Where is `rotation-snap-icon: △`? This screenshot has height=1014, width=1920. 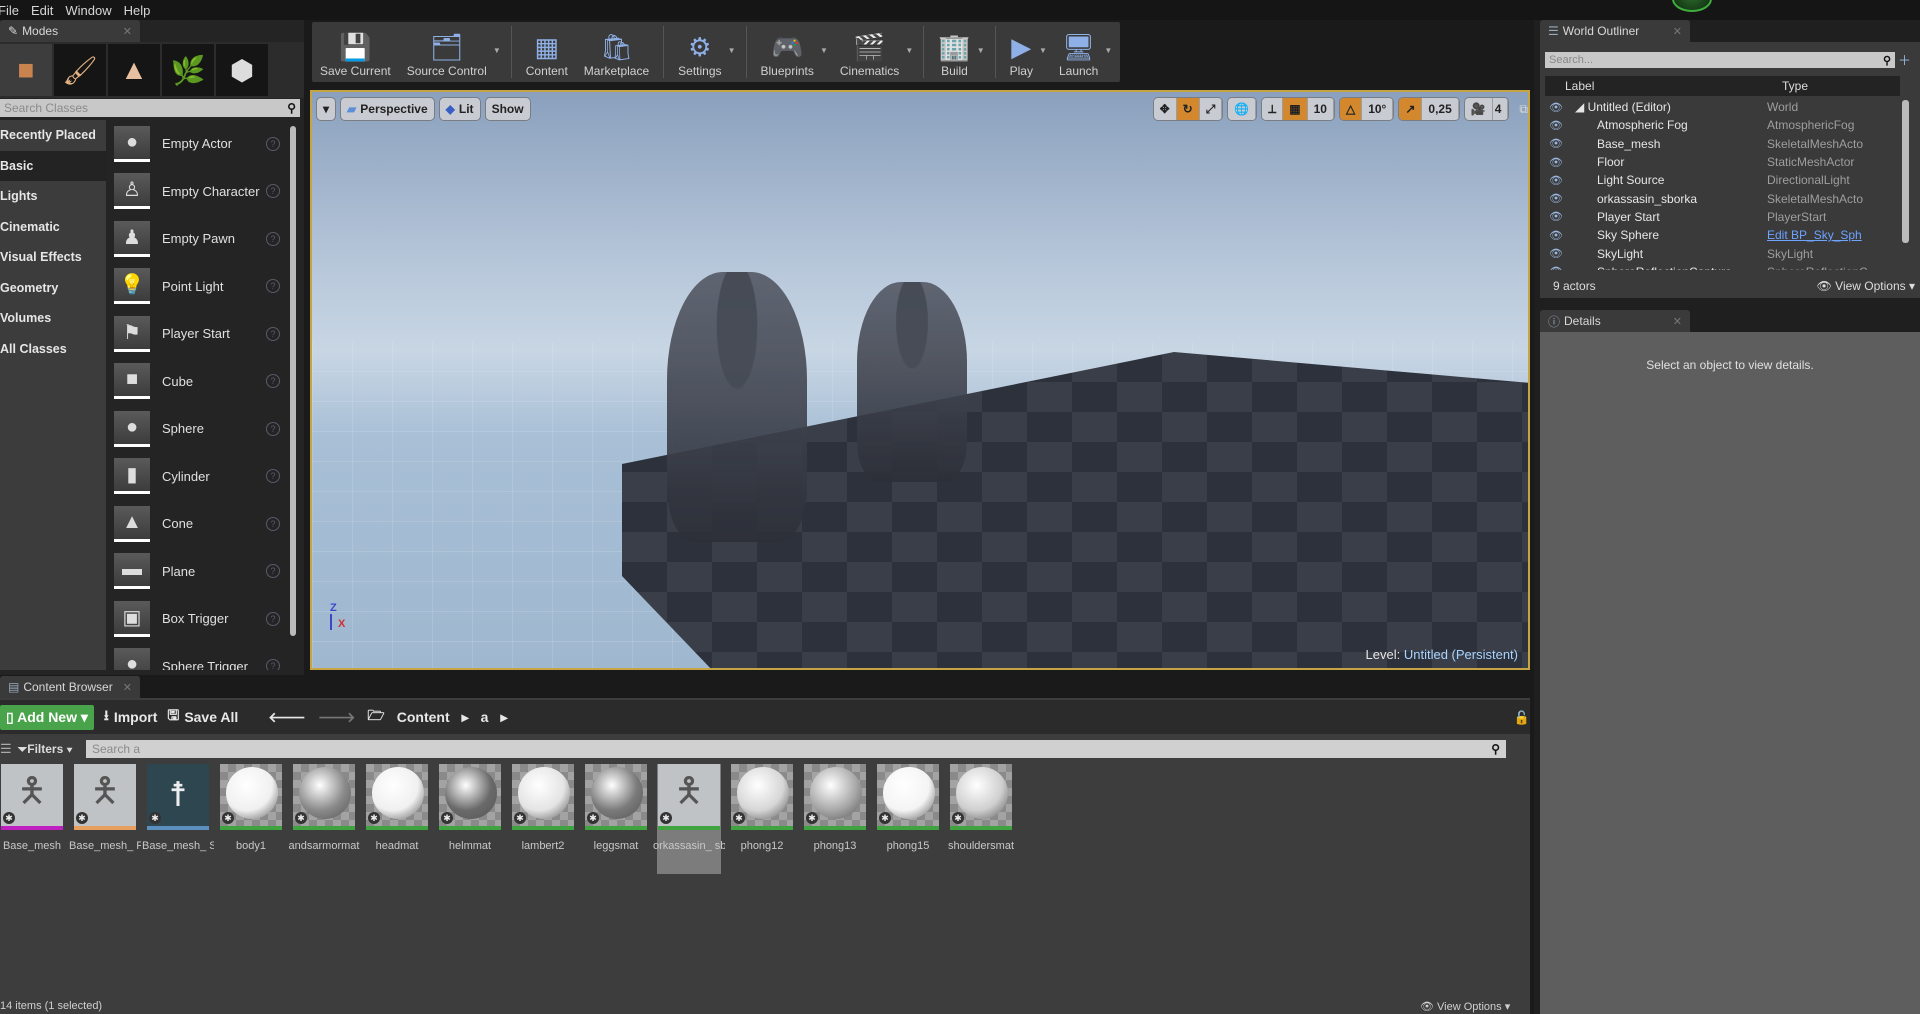
rotation-snap-icon: △ is located at coordinates (1351, 109).